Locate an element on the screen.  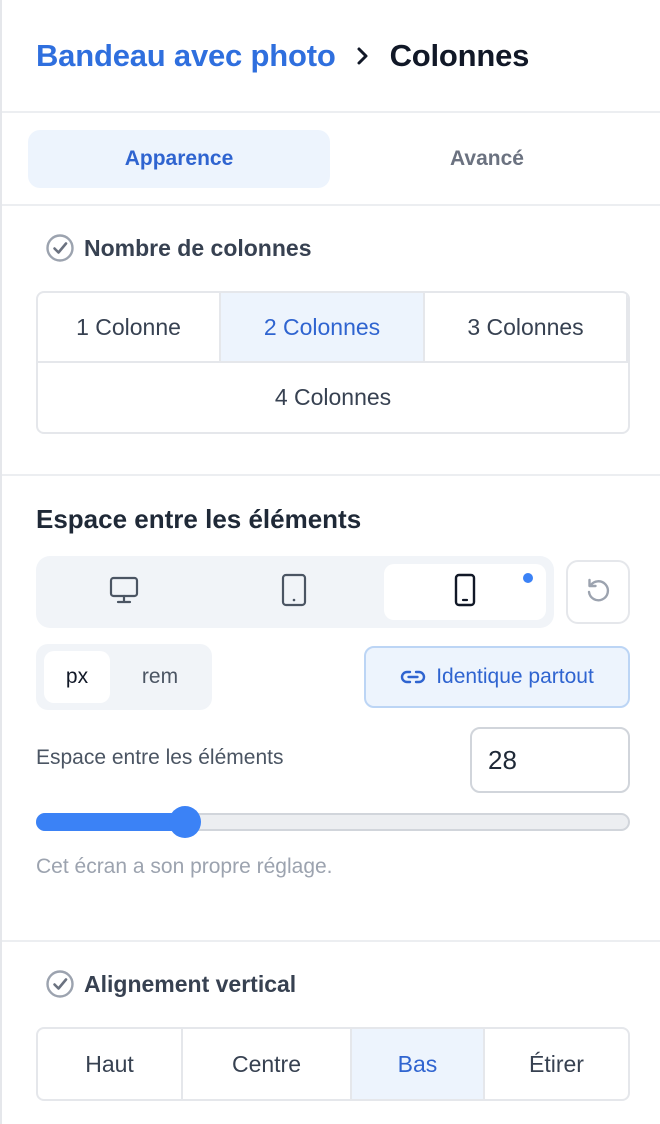
device-tablet-button is located at coordinates (294, 592).